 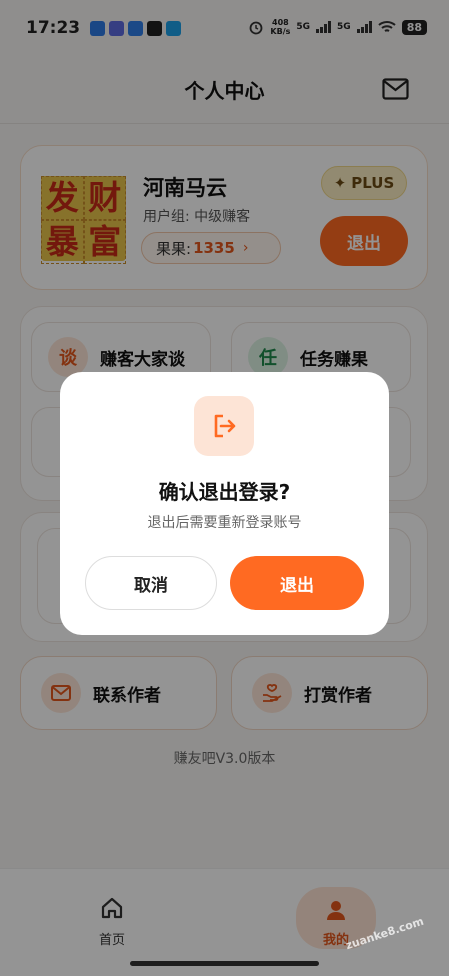 I want to click on dialog-subtitle: 退出后需要重新登录账号, so click(x=224, y=523).